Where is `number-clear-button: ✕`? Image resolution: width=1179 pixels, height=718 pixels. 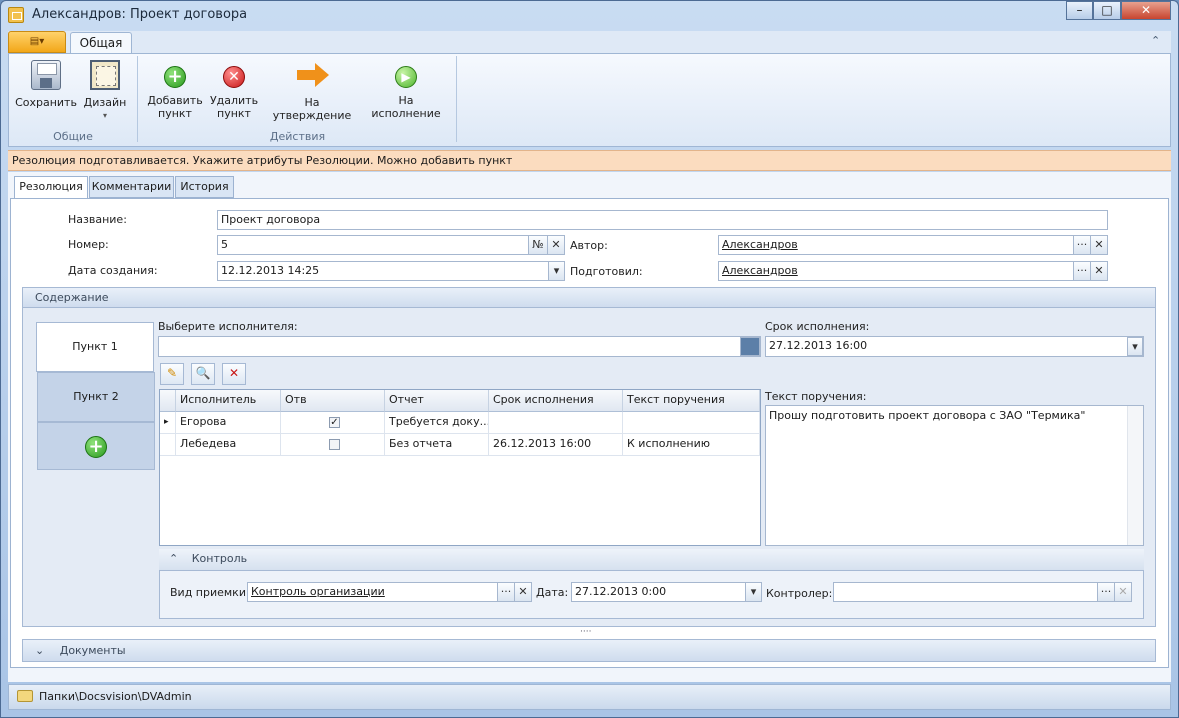
number-clear-button: ✕ is located at coordinates (556, 245).